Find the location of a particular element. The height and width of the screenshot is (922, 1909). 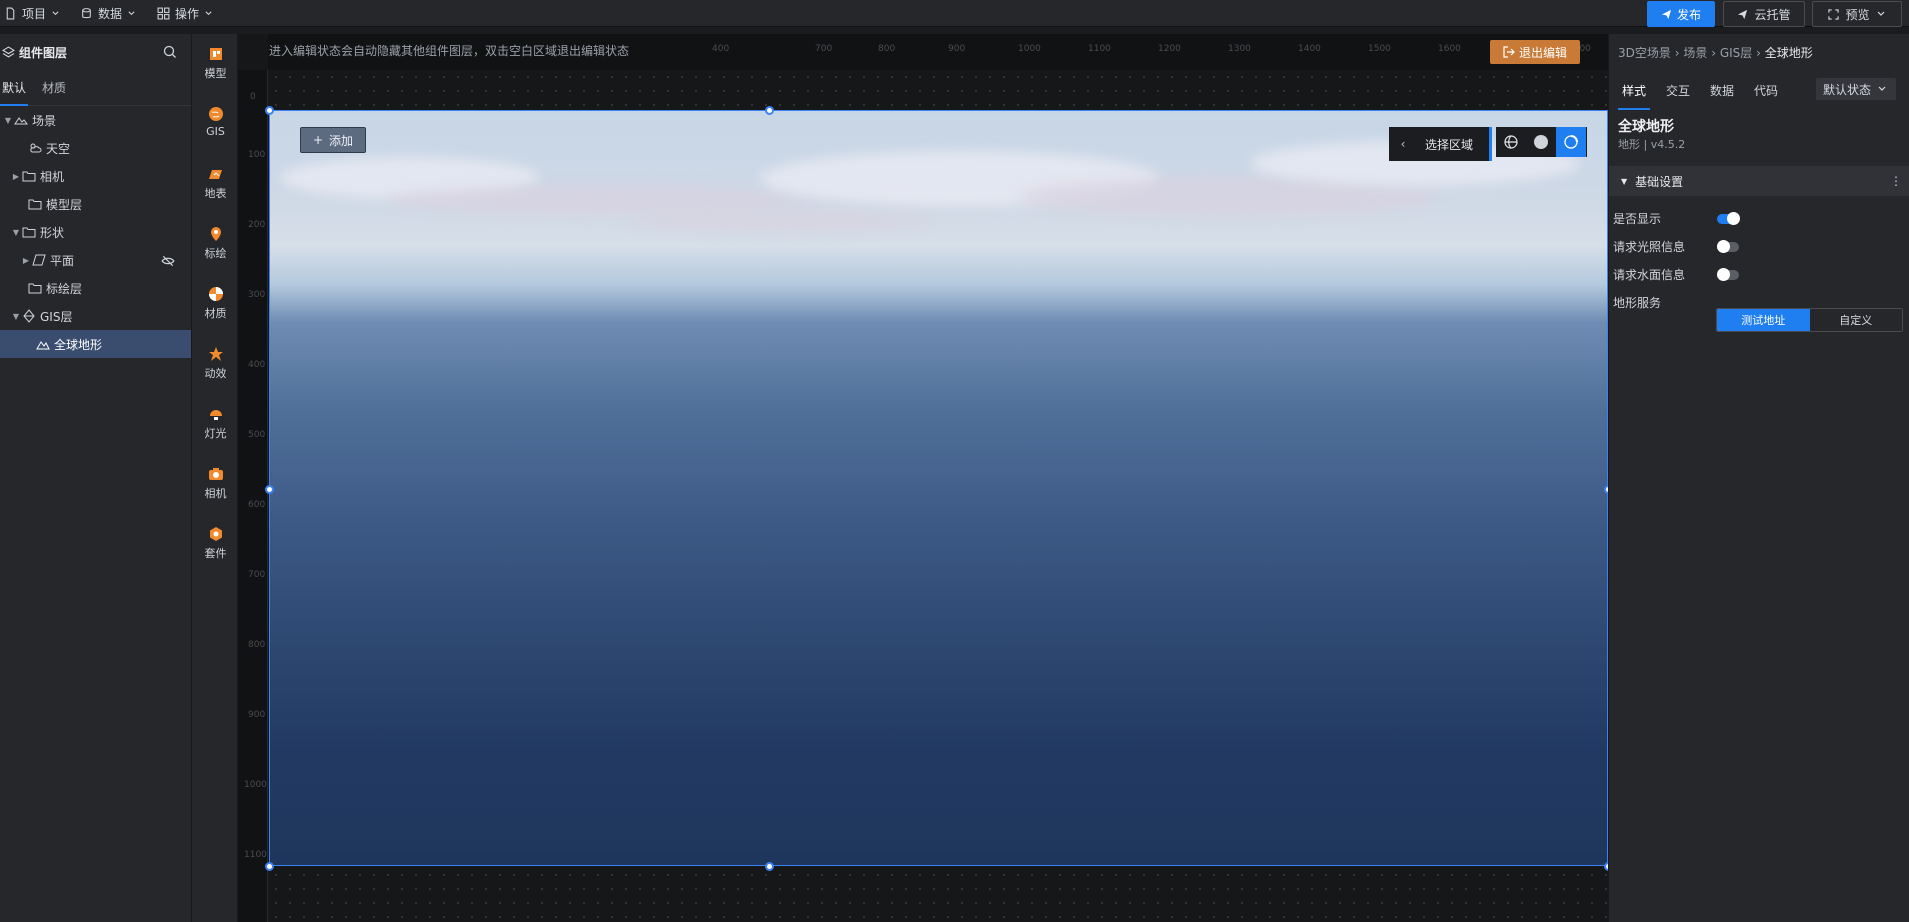

model-icon is located at coordinates (215, 54).